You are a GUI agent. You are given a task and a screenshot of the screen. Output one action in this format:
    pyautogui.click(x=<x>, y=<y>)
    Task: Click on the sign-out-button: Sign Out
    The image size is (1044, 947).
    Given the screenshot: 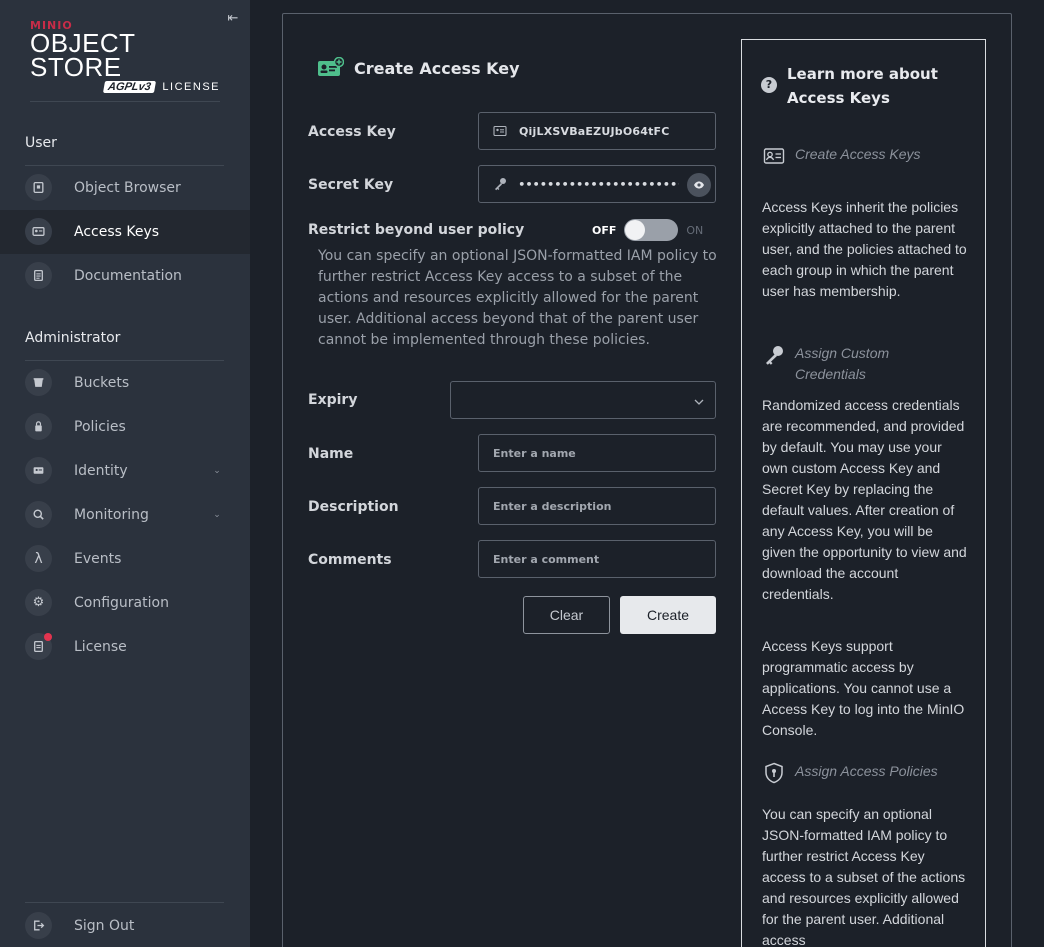 What is the action you would take?
    pyautogui.click(x=125, y=925)
    